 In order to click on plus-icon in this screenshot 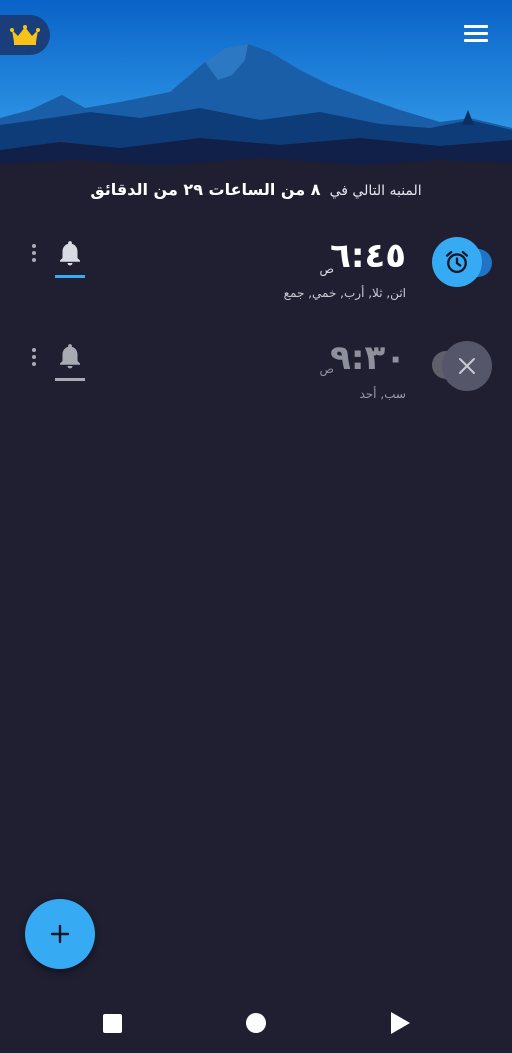, I will do `click(60, 934)`.